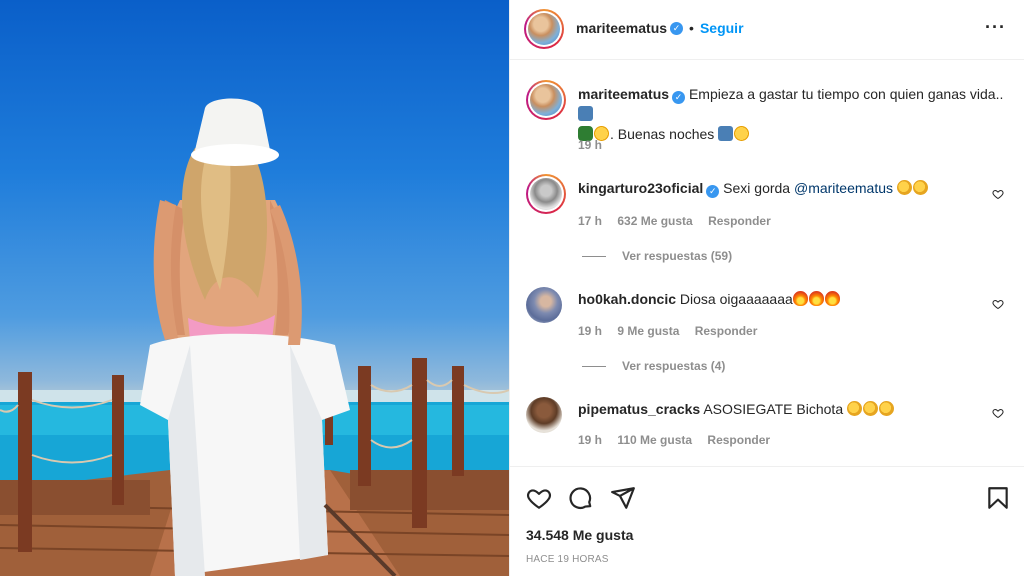  Describe the element at coordinates (640, 188) in the screenshot. I see `commenter-username: kingarturo23oficial` at that location.